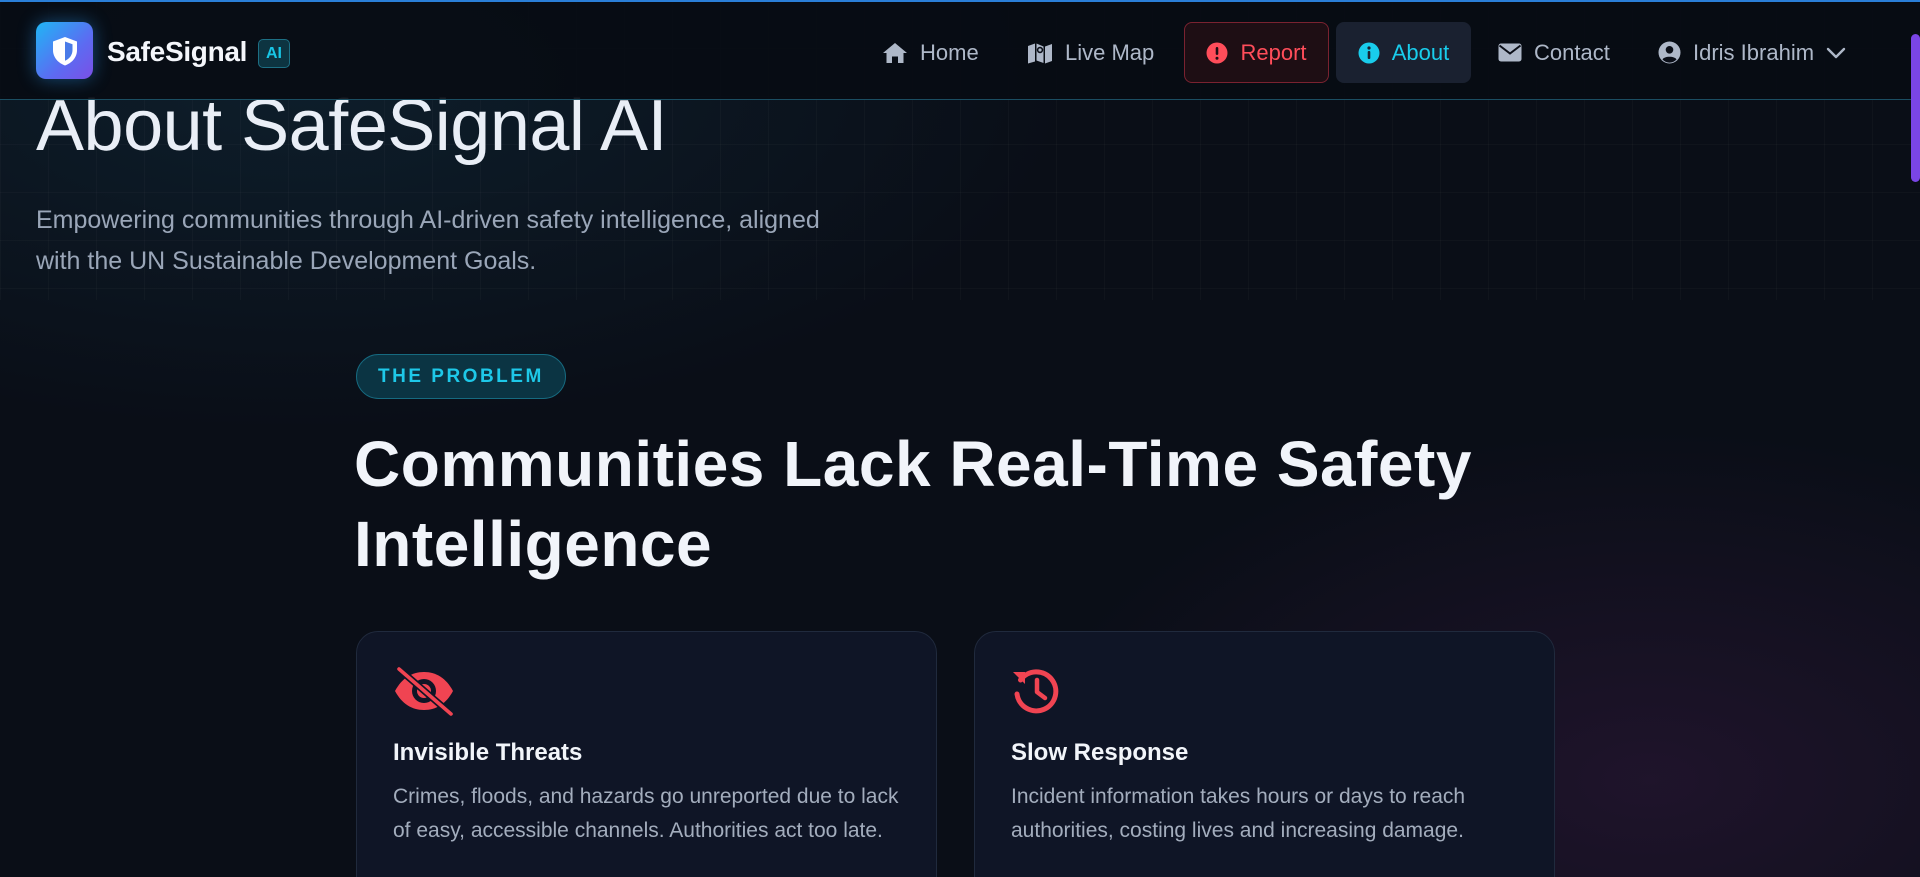 The width and height of the screenshot is (1920, 877). I want to click on brand-name: SafeSignal, so click(177, 52).